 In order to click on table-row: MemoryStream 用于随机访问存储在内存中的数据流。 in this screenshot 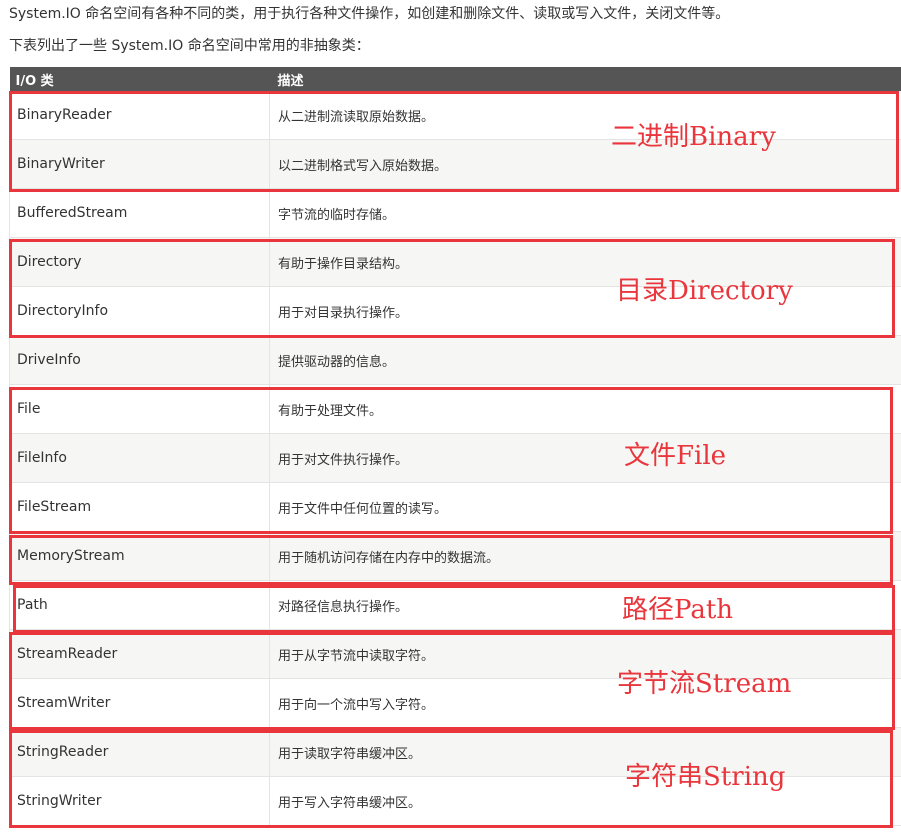, I will do `click(455, 556)`.